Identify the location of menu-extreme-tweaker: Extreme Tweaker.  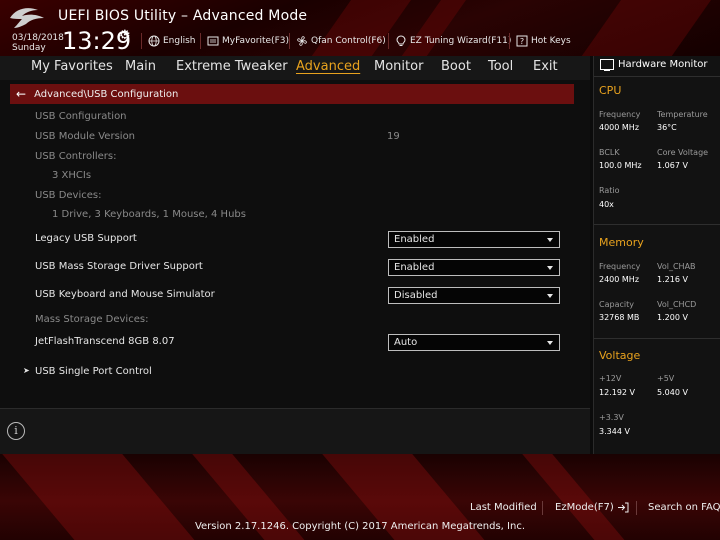
(232, 66).